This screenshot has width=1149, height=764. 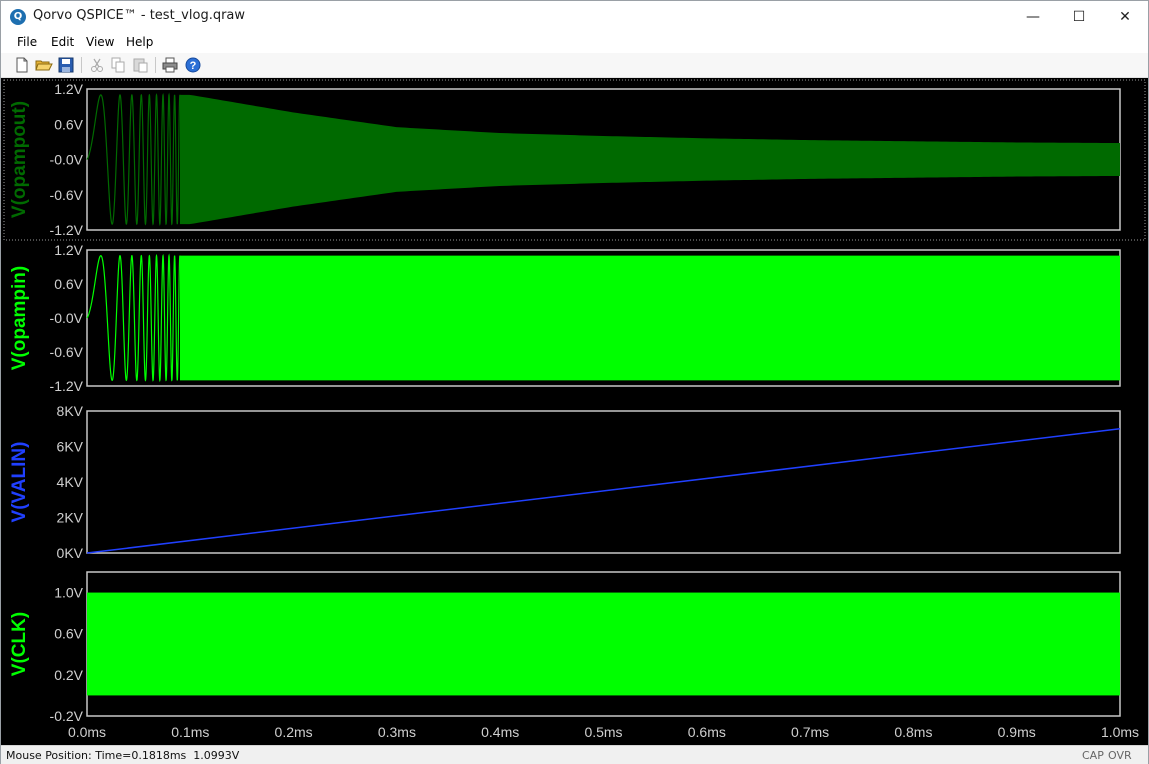 I want to click on open-folder-icon, so click(x=44, y=65).